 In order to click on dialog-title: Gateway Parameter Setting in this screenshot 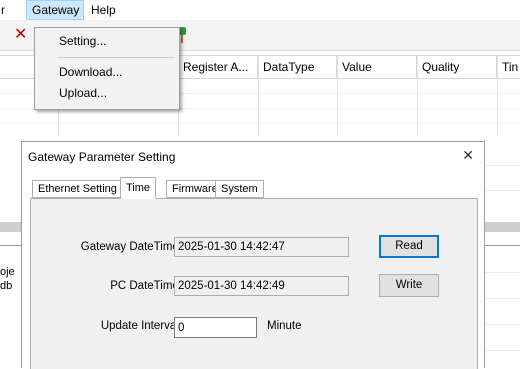, I will do `click(102, 157)`.